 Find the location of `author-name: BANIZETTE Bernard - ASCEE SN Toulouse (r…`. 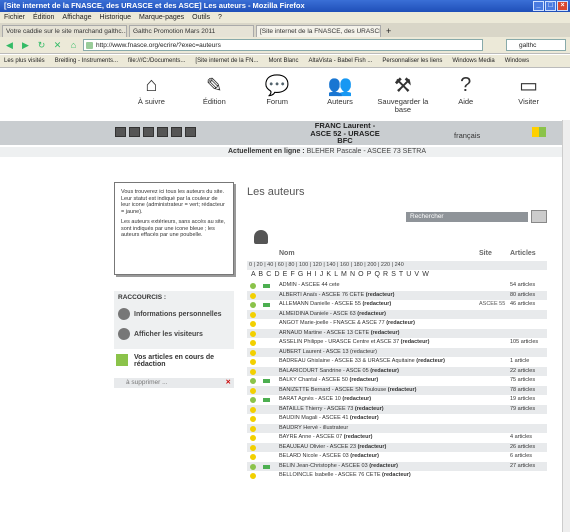

author-name: BANIZETTE Bernard - ASCEE SN Toulouse (r… is located at coordinates (347, 391).